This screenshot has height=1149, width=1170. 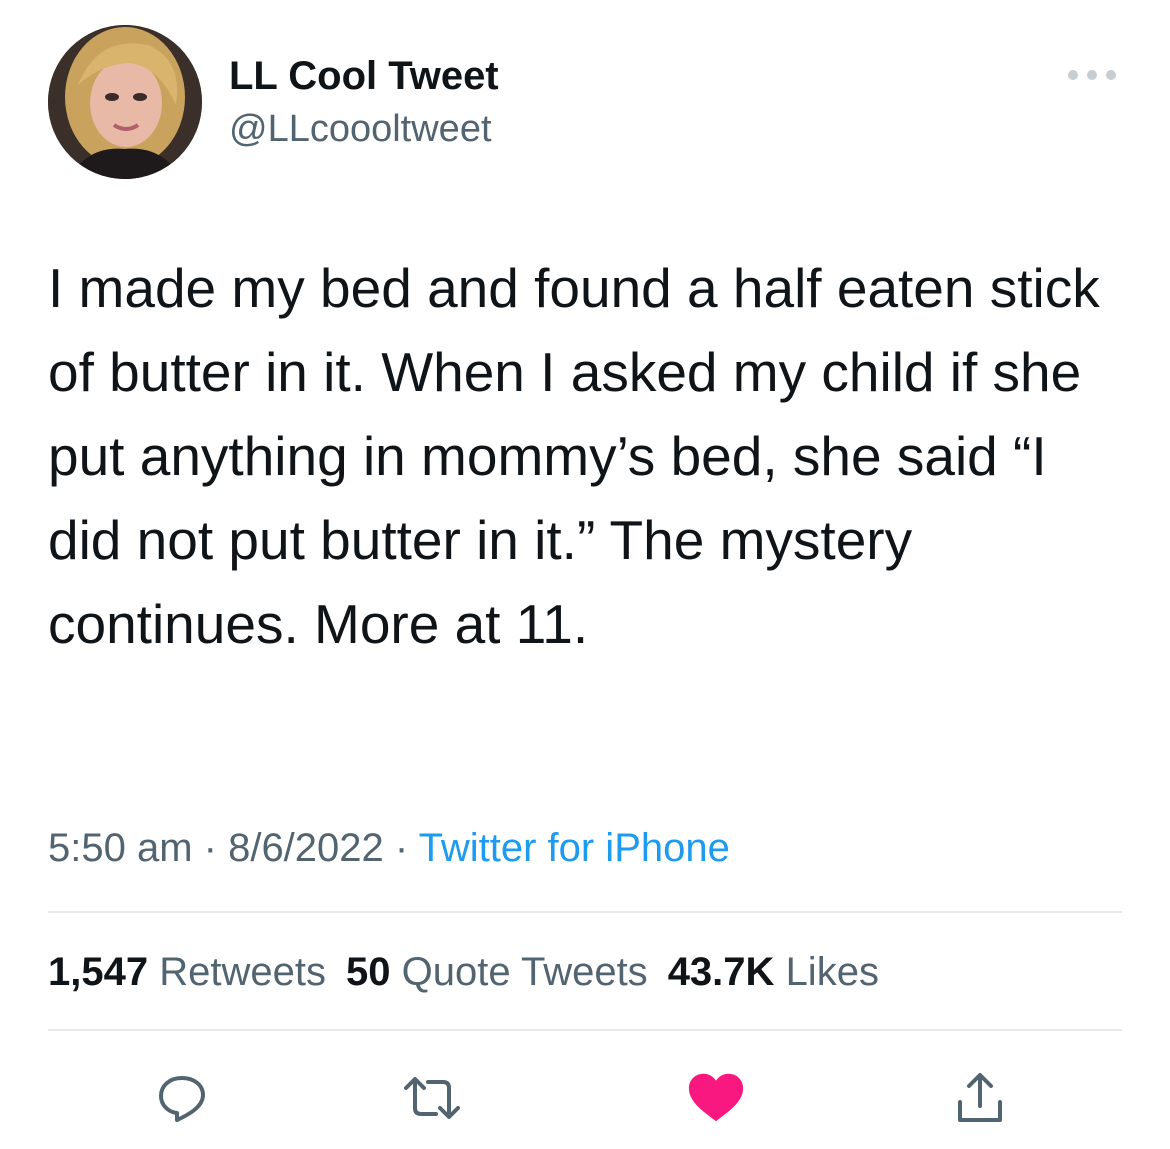 I want to click on retweets-count: 1,547, so click(x=98, y=972).